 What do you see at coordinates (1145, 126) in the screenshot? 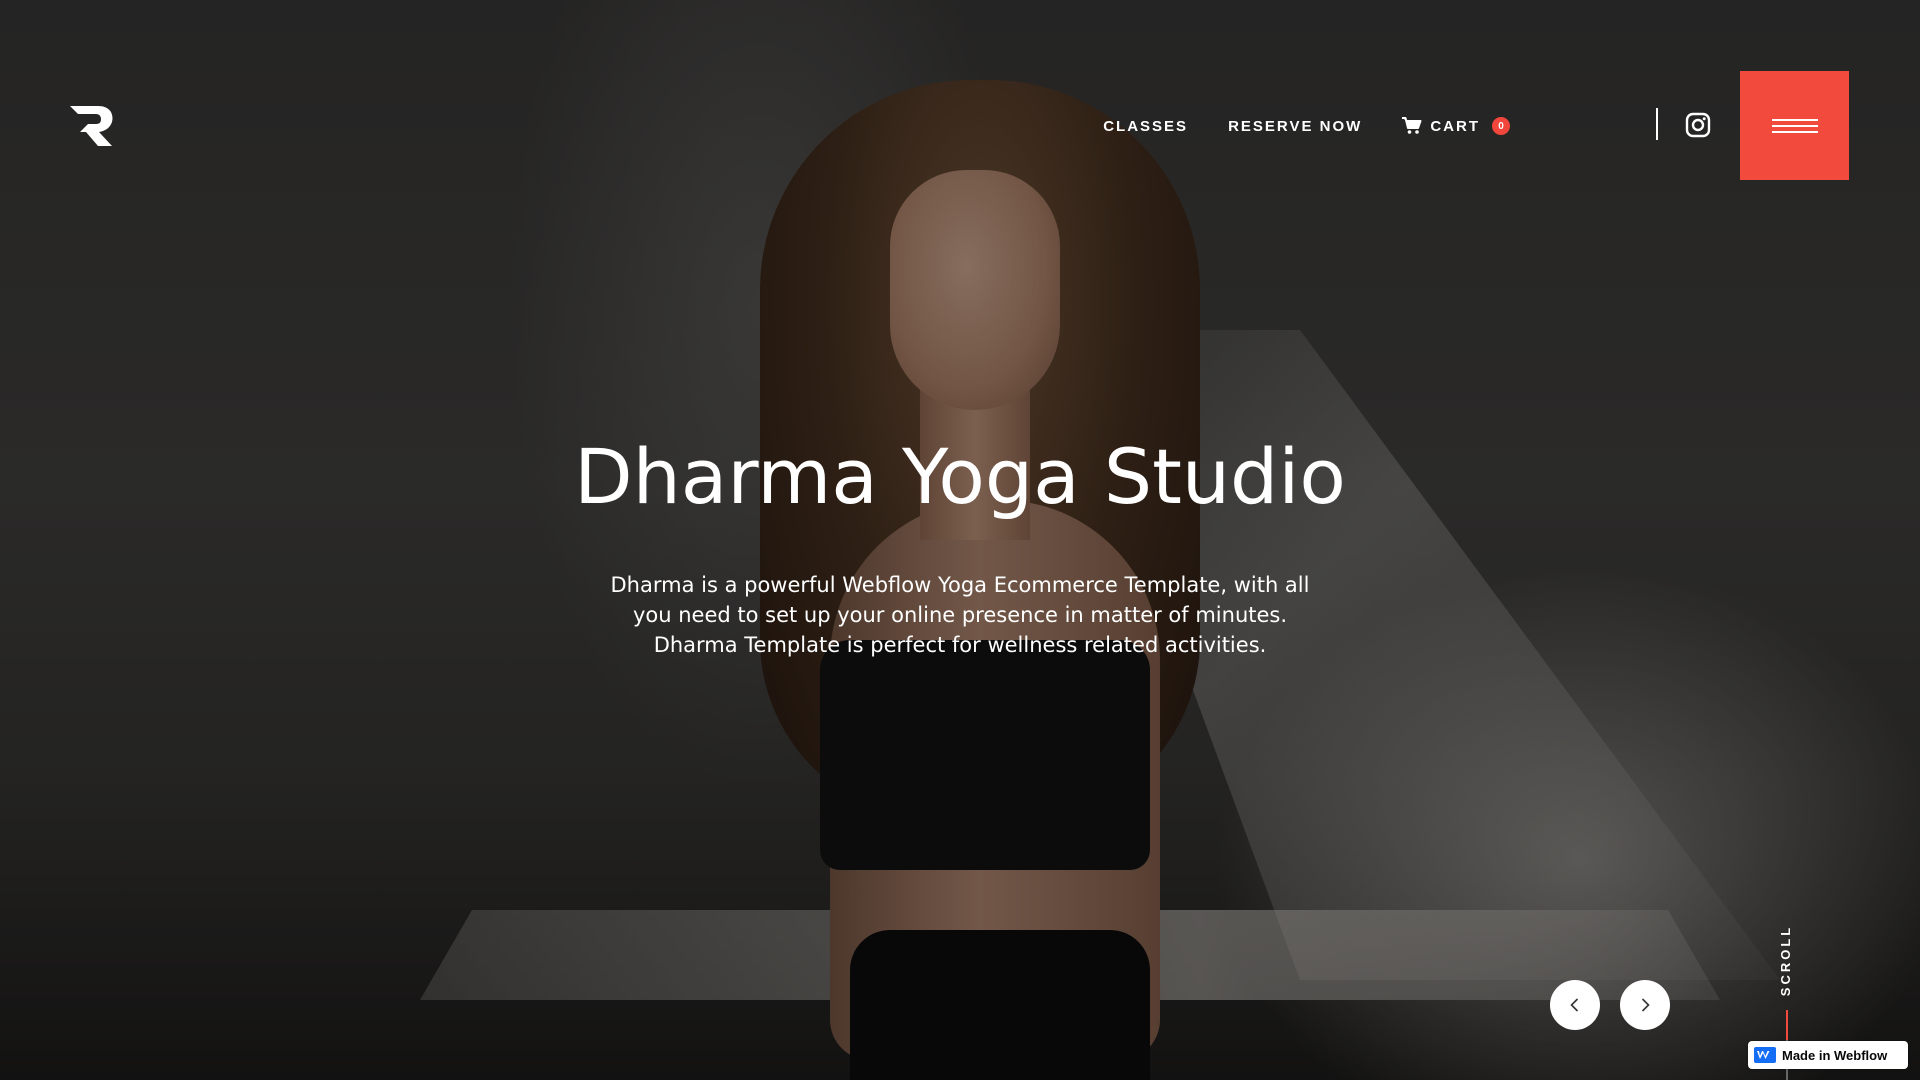
I see `nav-link-classes: CLASSES` at bounding box center [1145, 126].